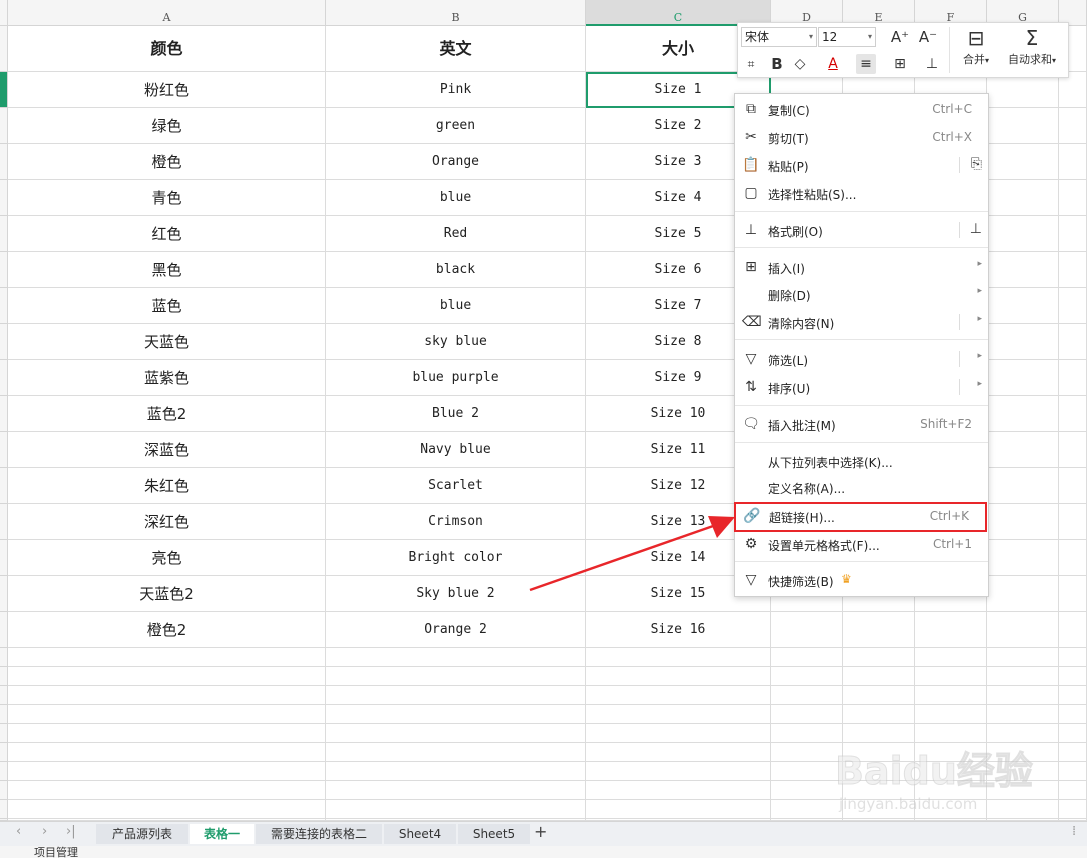 This screenshot has width=1087, height=860. Describe the element at coordinates (861, 545) in the screenshot. I see `menu-item-format-cells: ⚙ 设置单元格格式(F)... Ctrl+1` at that location.